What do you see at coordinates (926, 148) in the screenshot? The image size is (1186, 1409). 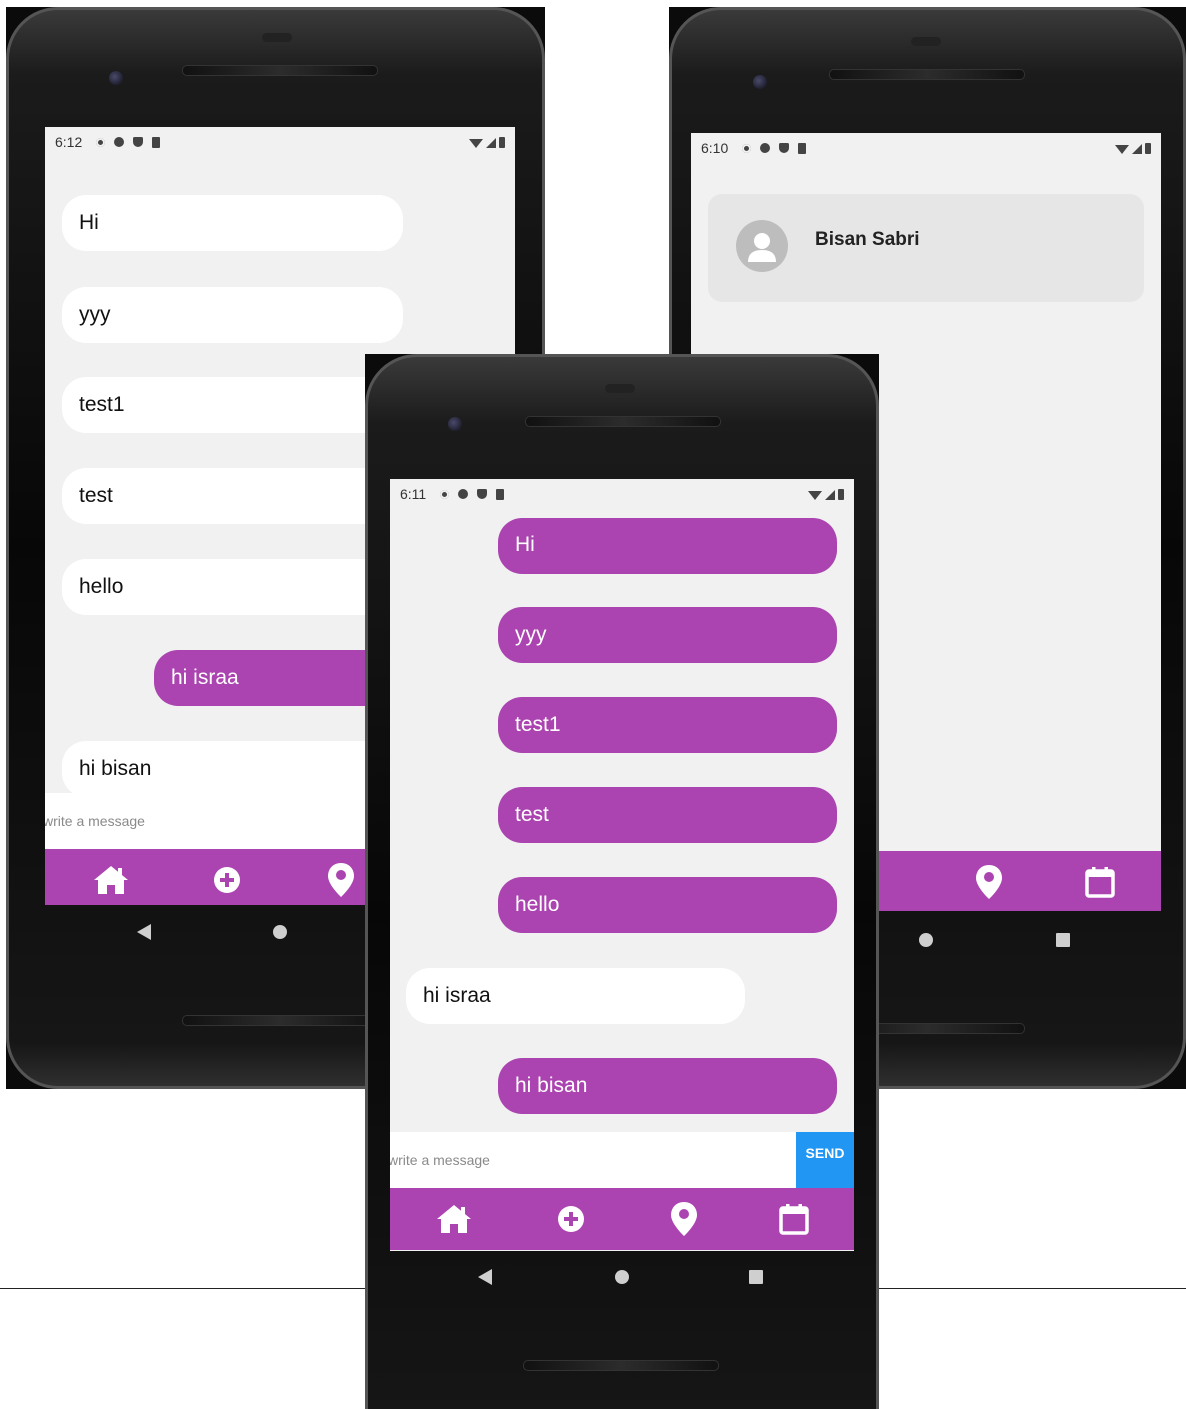 I see `status-bar: 6:10` at bounding box center [926, 148].